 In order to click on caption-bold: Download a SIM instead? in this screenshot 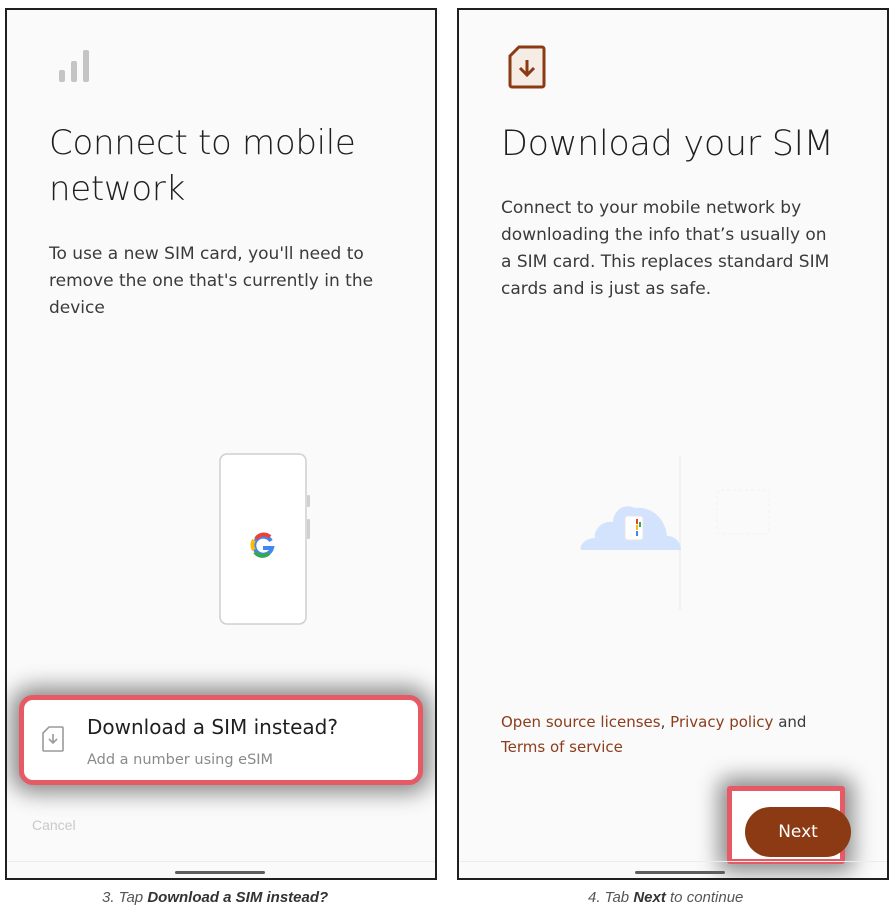, I will do `click(238, 897)`.